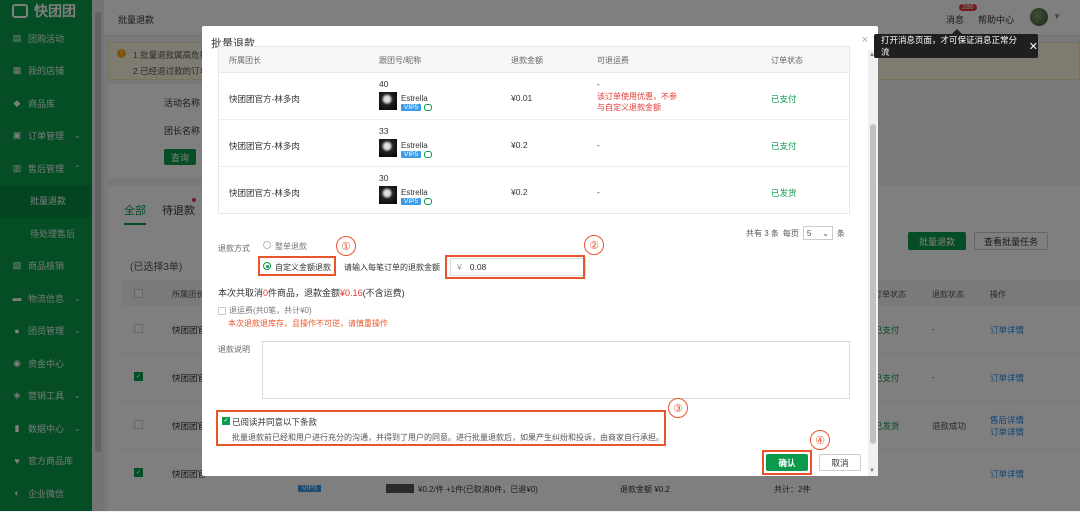 The height and width of the screenshot is (512, 1080). I want to click on remark-label: 退款说明, so click(234, 349).